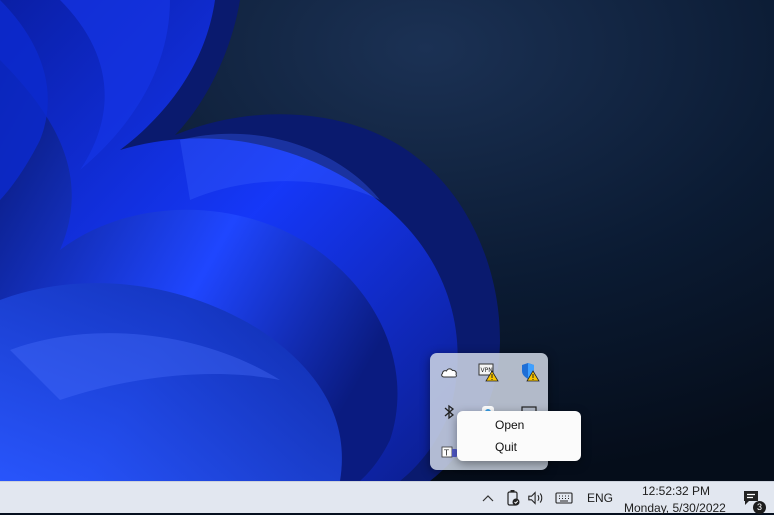 The image size is (774, 515). Describe the element at coordinates (600, 498) in the screenshot. I see `language-indicator: ENG` at that location.